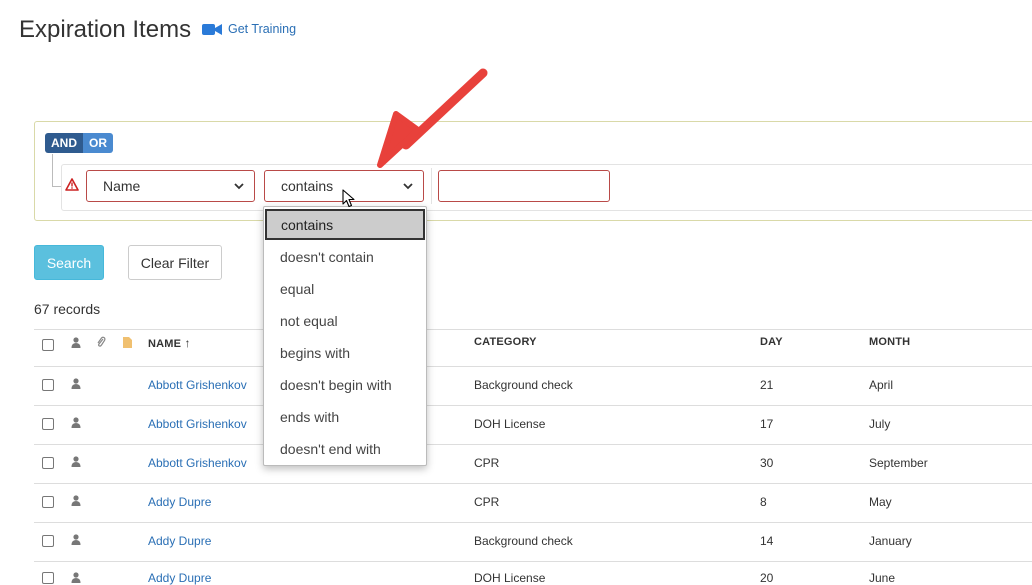 This screenshot has height=585, width=1032. Describe the element at coordinates (882, 578) in the screenshot. I see `row-month: June` at that location.